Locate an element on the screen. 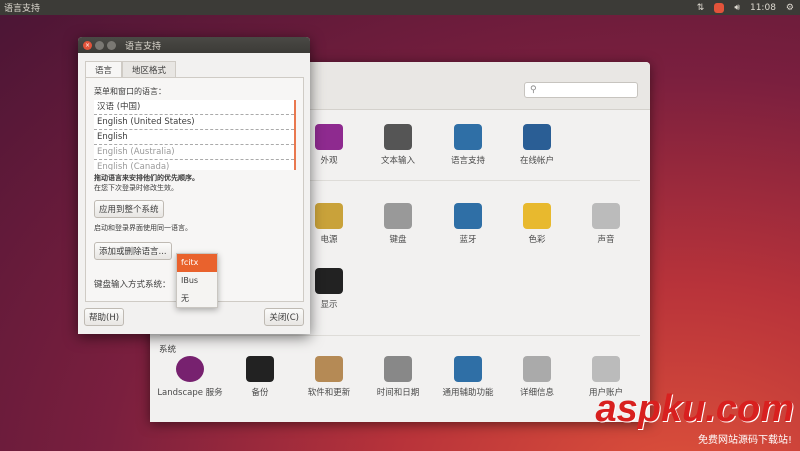  settings-item-label: 声音 is located at coordinates (606, 240).